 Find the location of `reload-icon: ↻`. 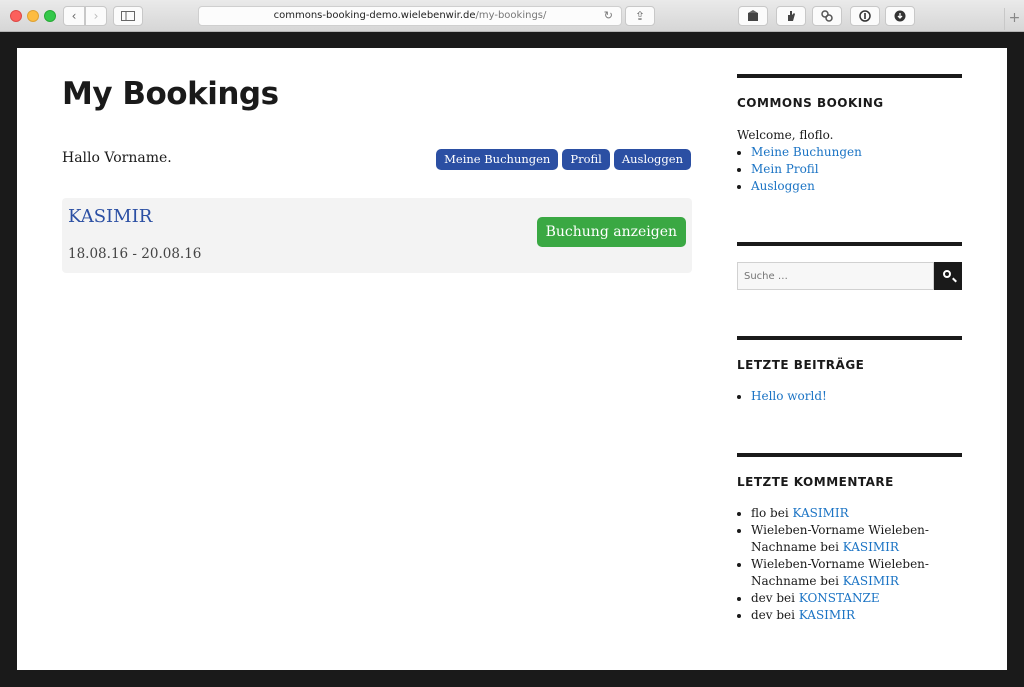

reload-icon: ↻ is located at coordinates (608, 16).